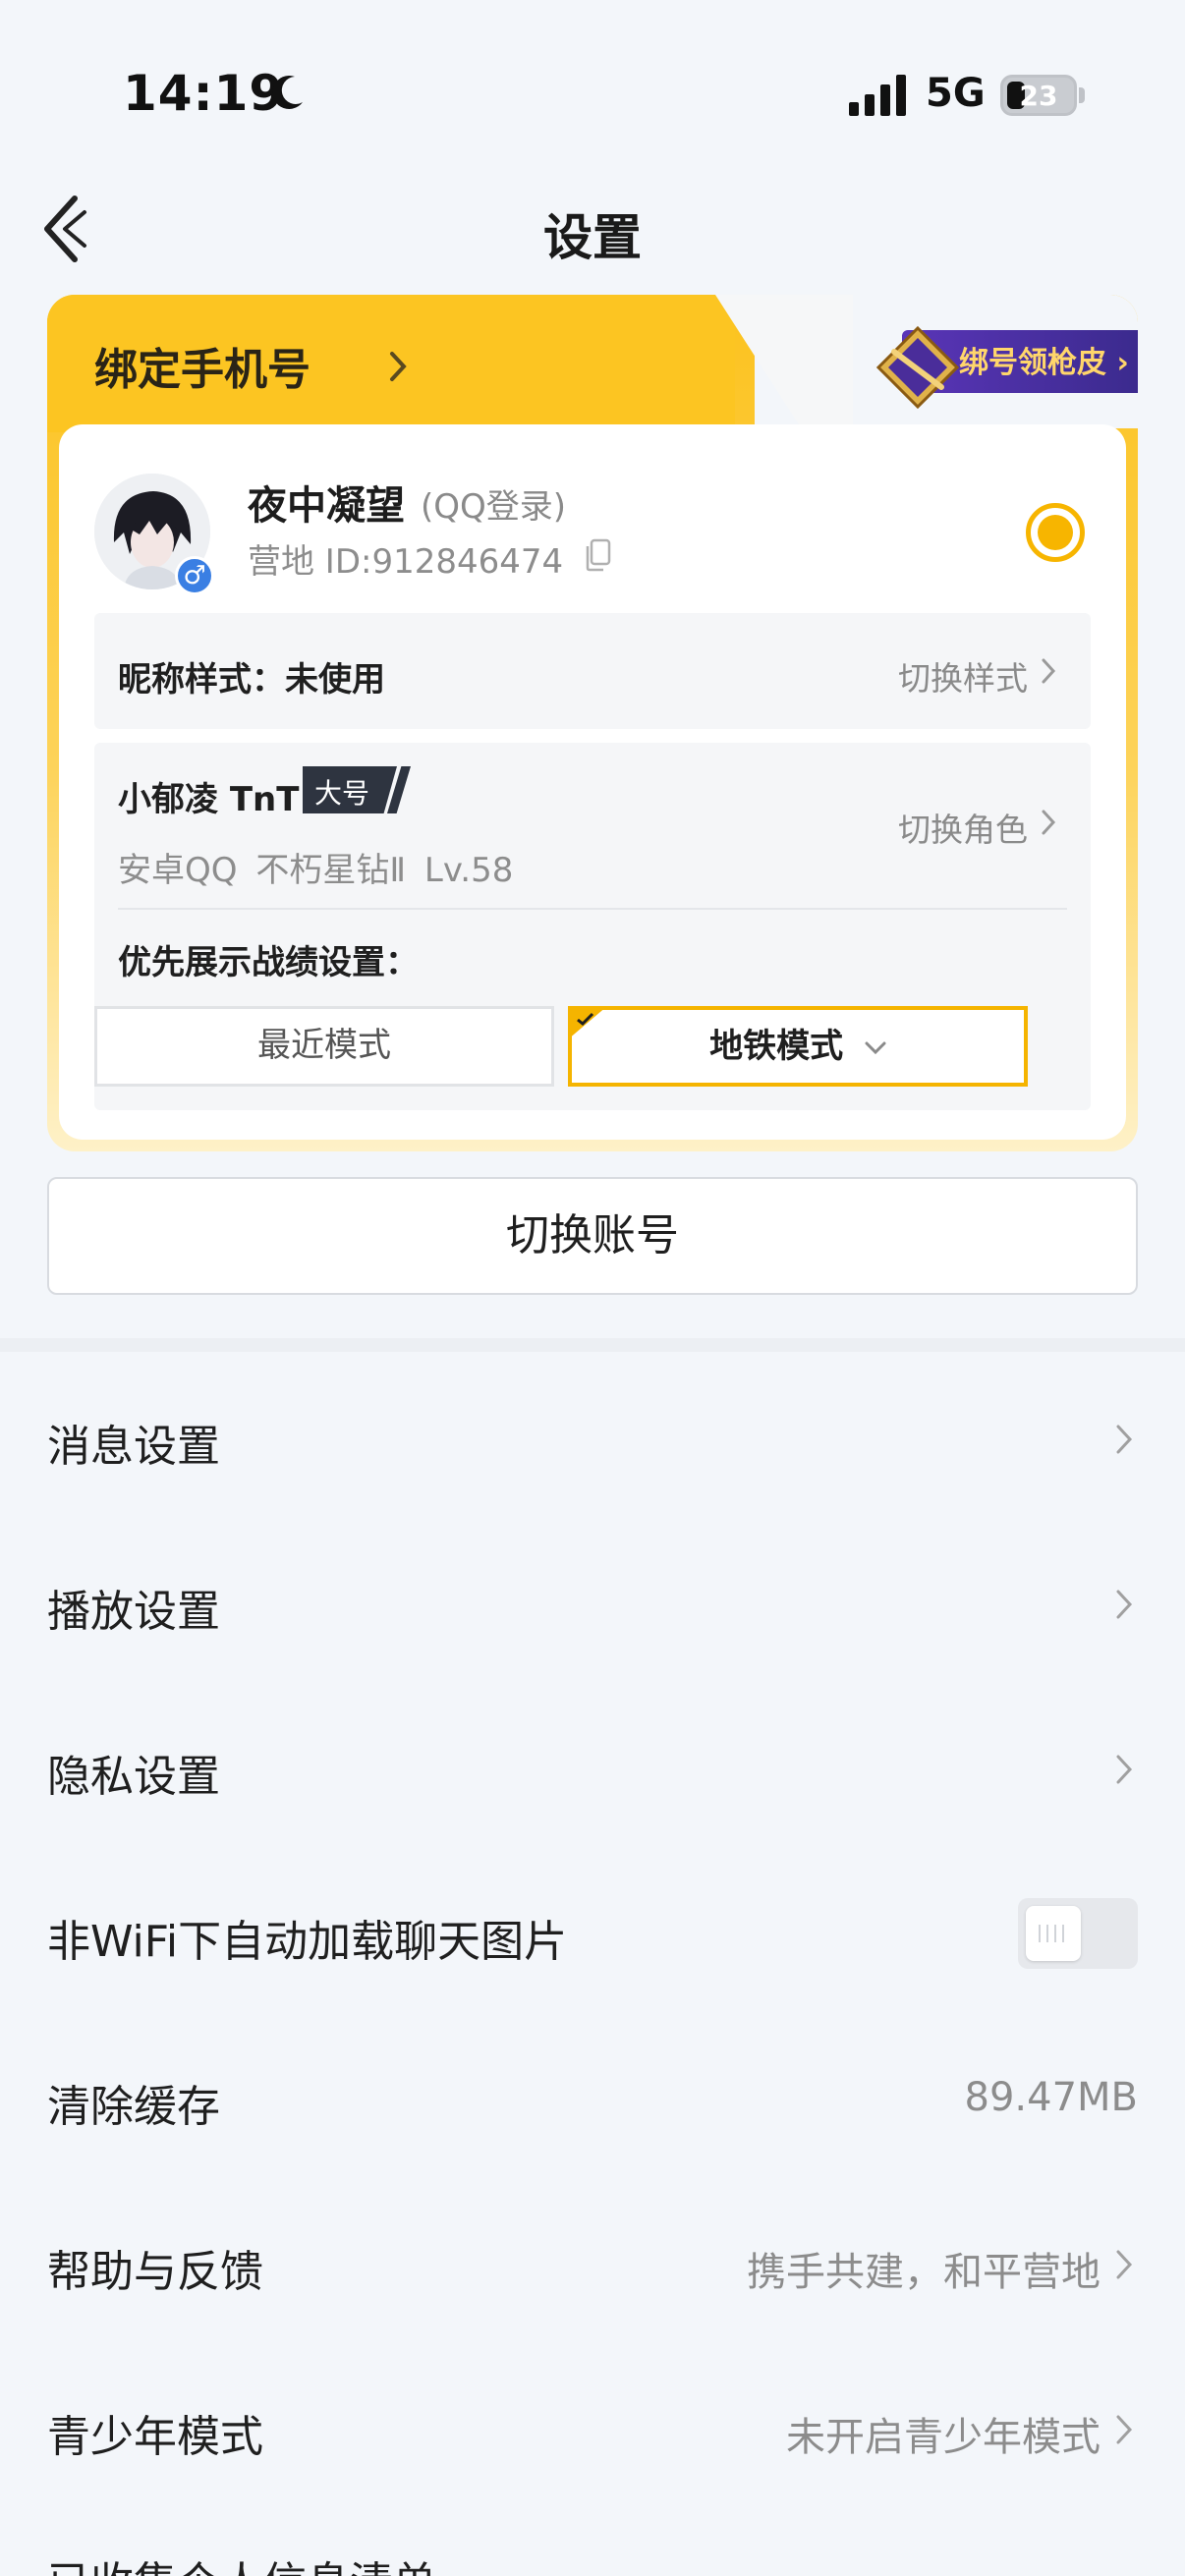  I want to click on chevron-down-icon, so click(876, 1047).